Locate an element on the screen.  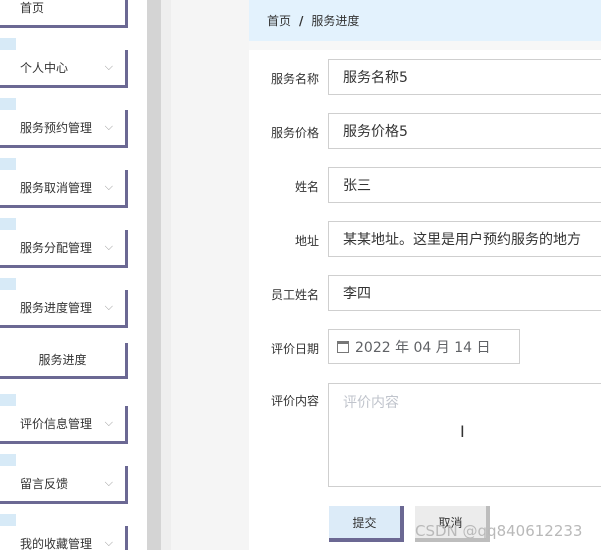
name-input: 张三 is located at coordinates (464, 185).